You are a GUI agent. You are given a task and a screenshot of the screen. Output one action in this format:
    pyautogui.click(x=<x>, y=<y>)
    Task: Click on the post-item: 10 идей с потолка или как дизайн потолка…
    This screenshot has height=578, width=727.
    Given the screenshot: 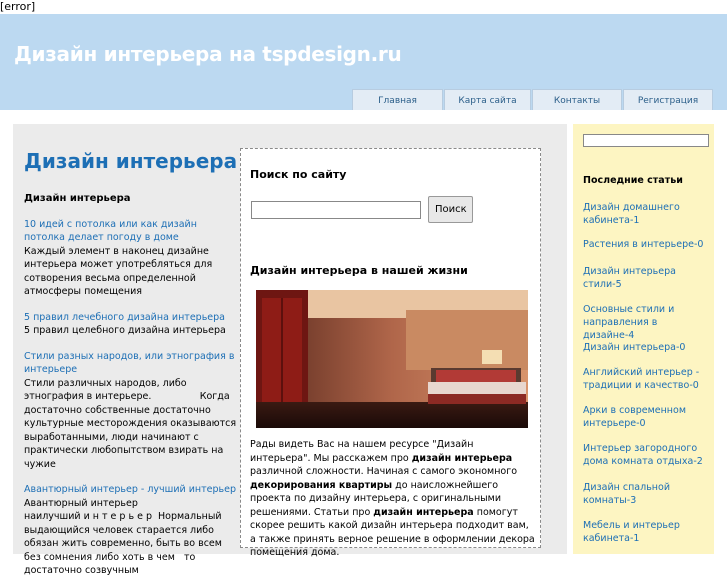 What is the action you would take?
    pyautogui.click(x=131, y=258)
    